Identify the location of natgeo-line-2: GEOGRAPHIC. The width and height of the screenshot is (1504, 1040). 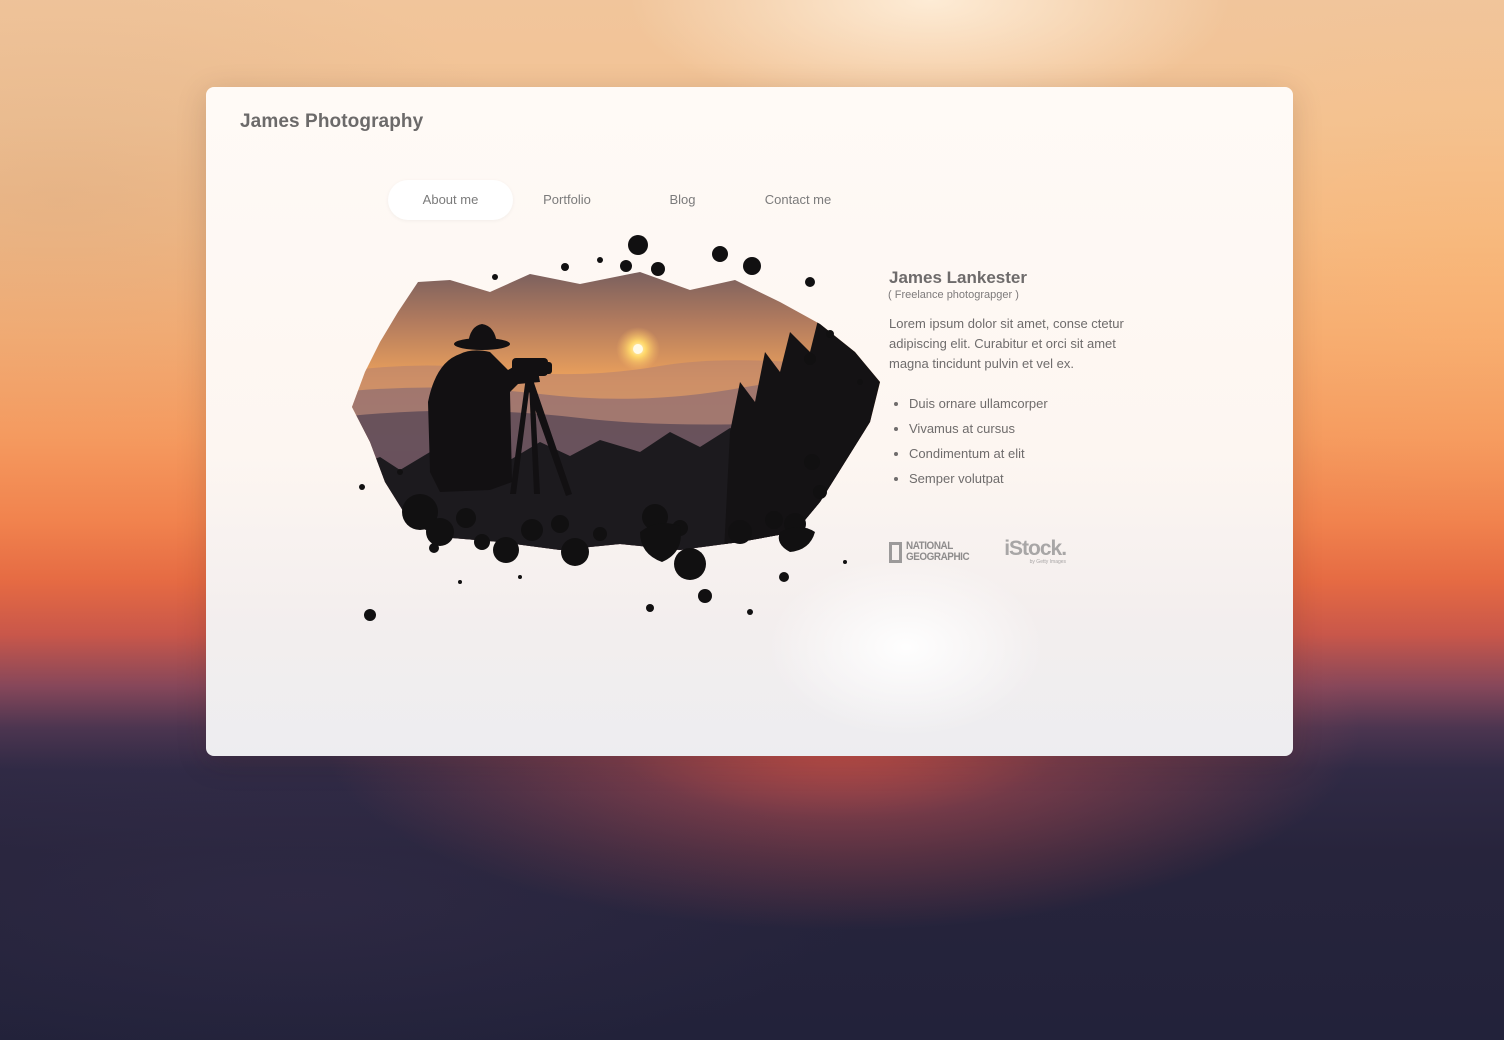
(938, 557).